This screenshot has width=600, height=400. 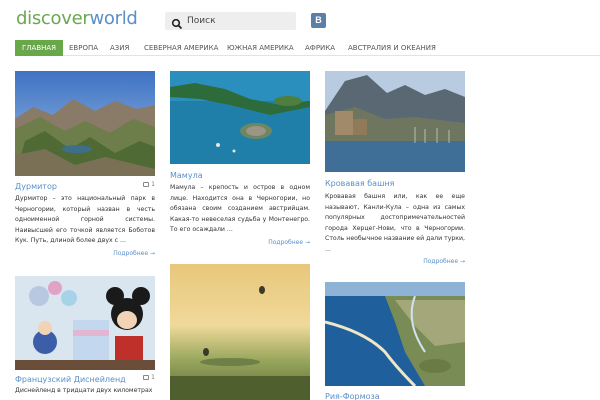 I want to click on nav-item-africa: АФРИКА, so click(x=320, y=48).